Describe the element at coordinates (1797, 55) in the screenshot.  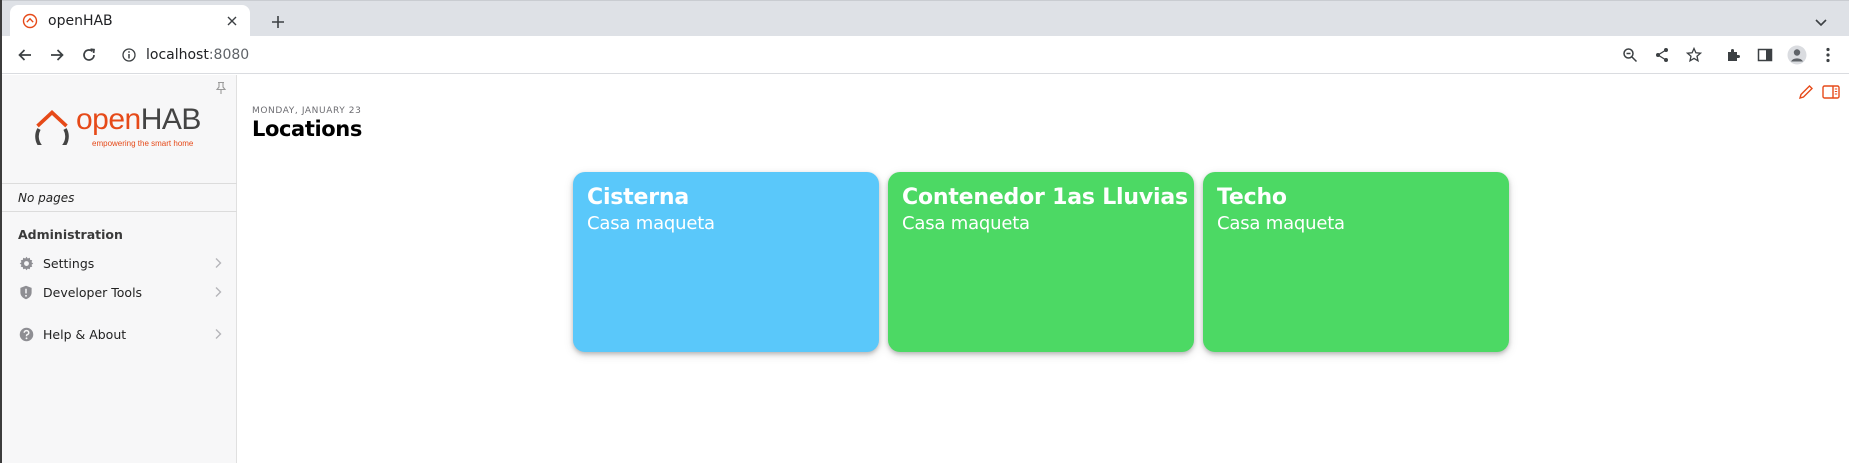
I see `profile-avatar-icon` at that location.